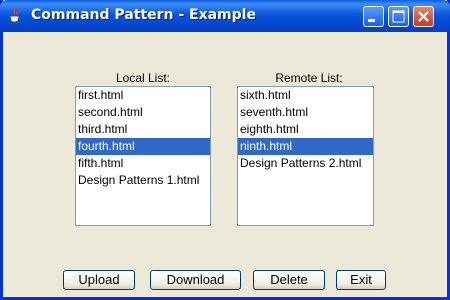  I want to click on maximize-button, so click(398, 16).